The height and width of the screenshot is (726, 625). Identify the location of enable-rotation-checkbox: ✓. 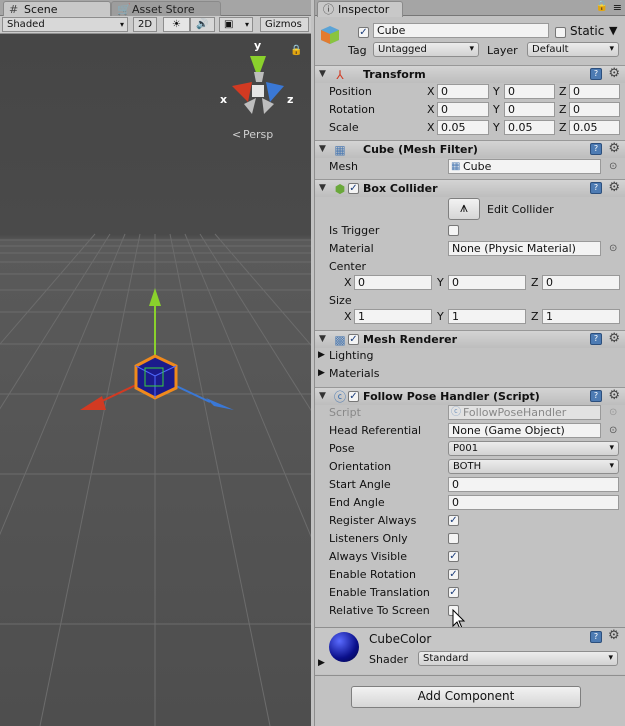
(453, 574).